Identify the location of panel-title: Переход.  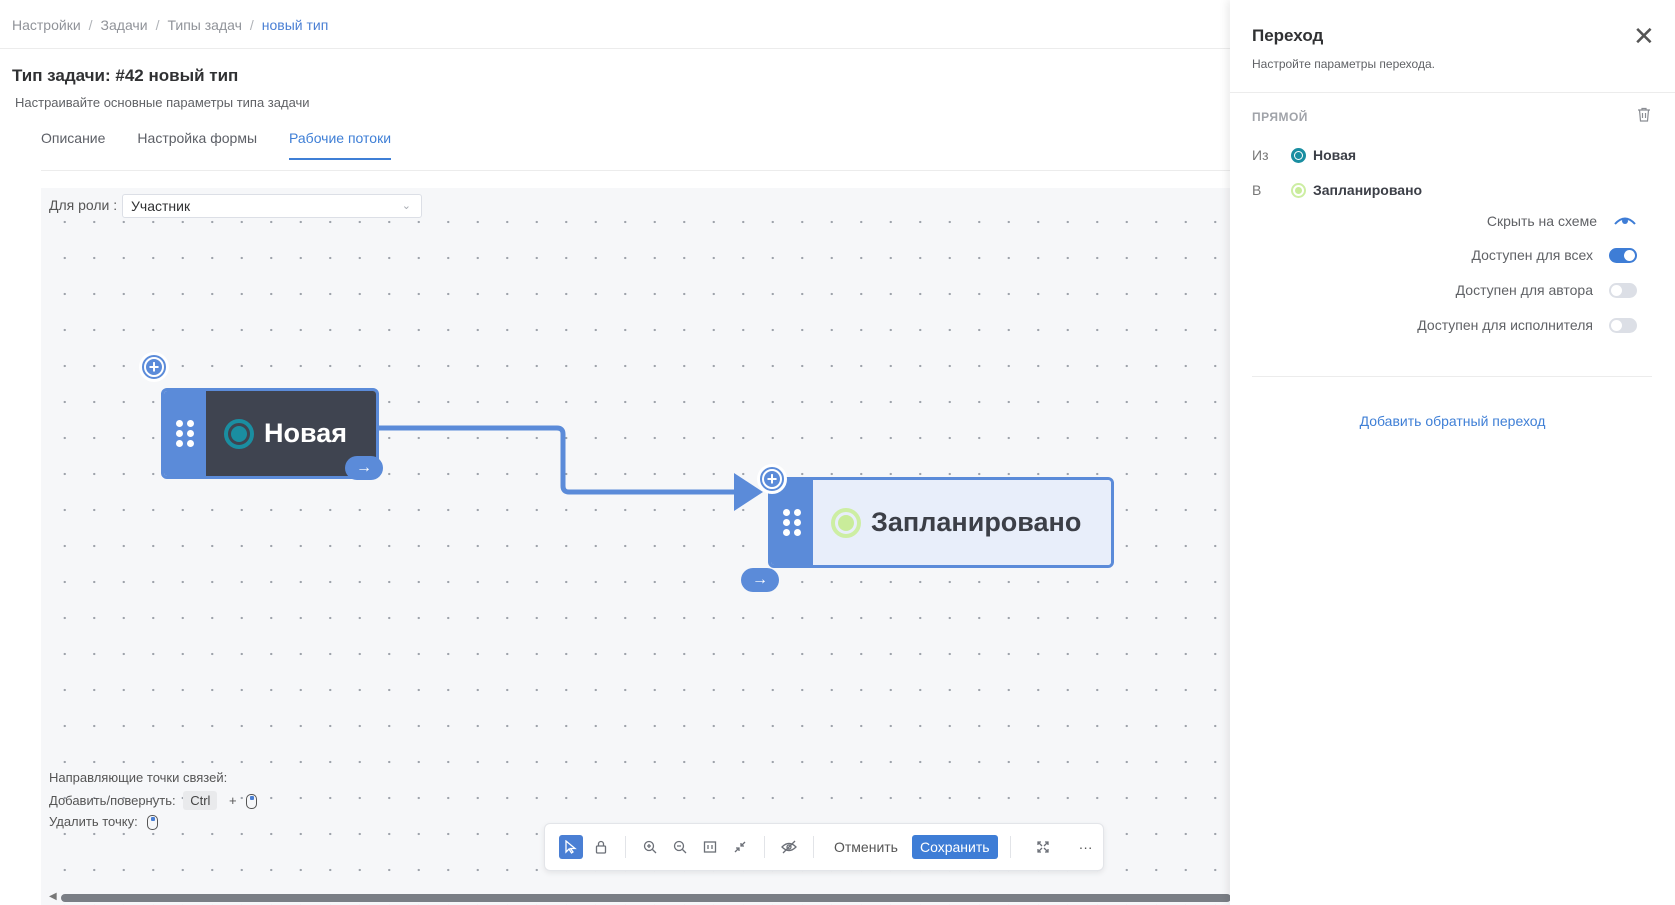
(1288, 35).